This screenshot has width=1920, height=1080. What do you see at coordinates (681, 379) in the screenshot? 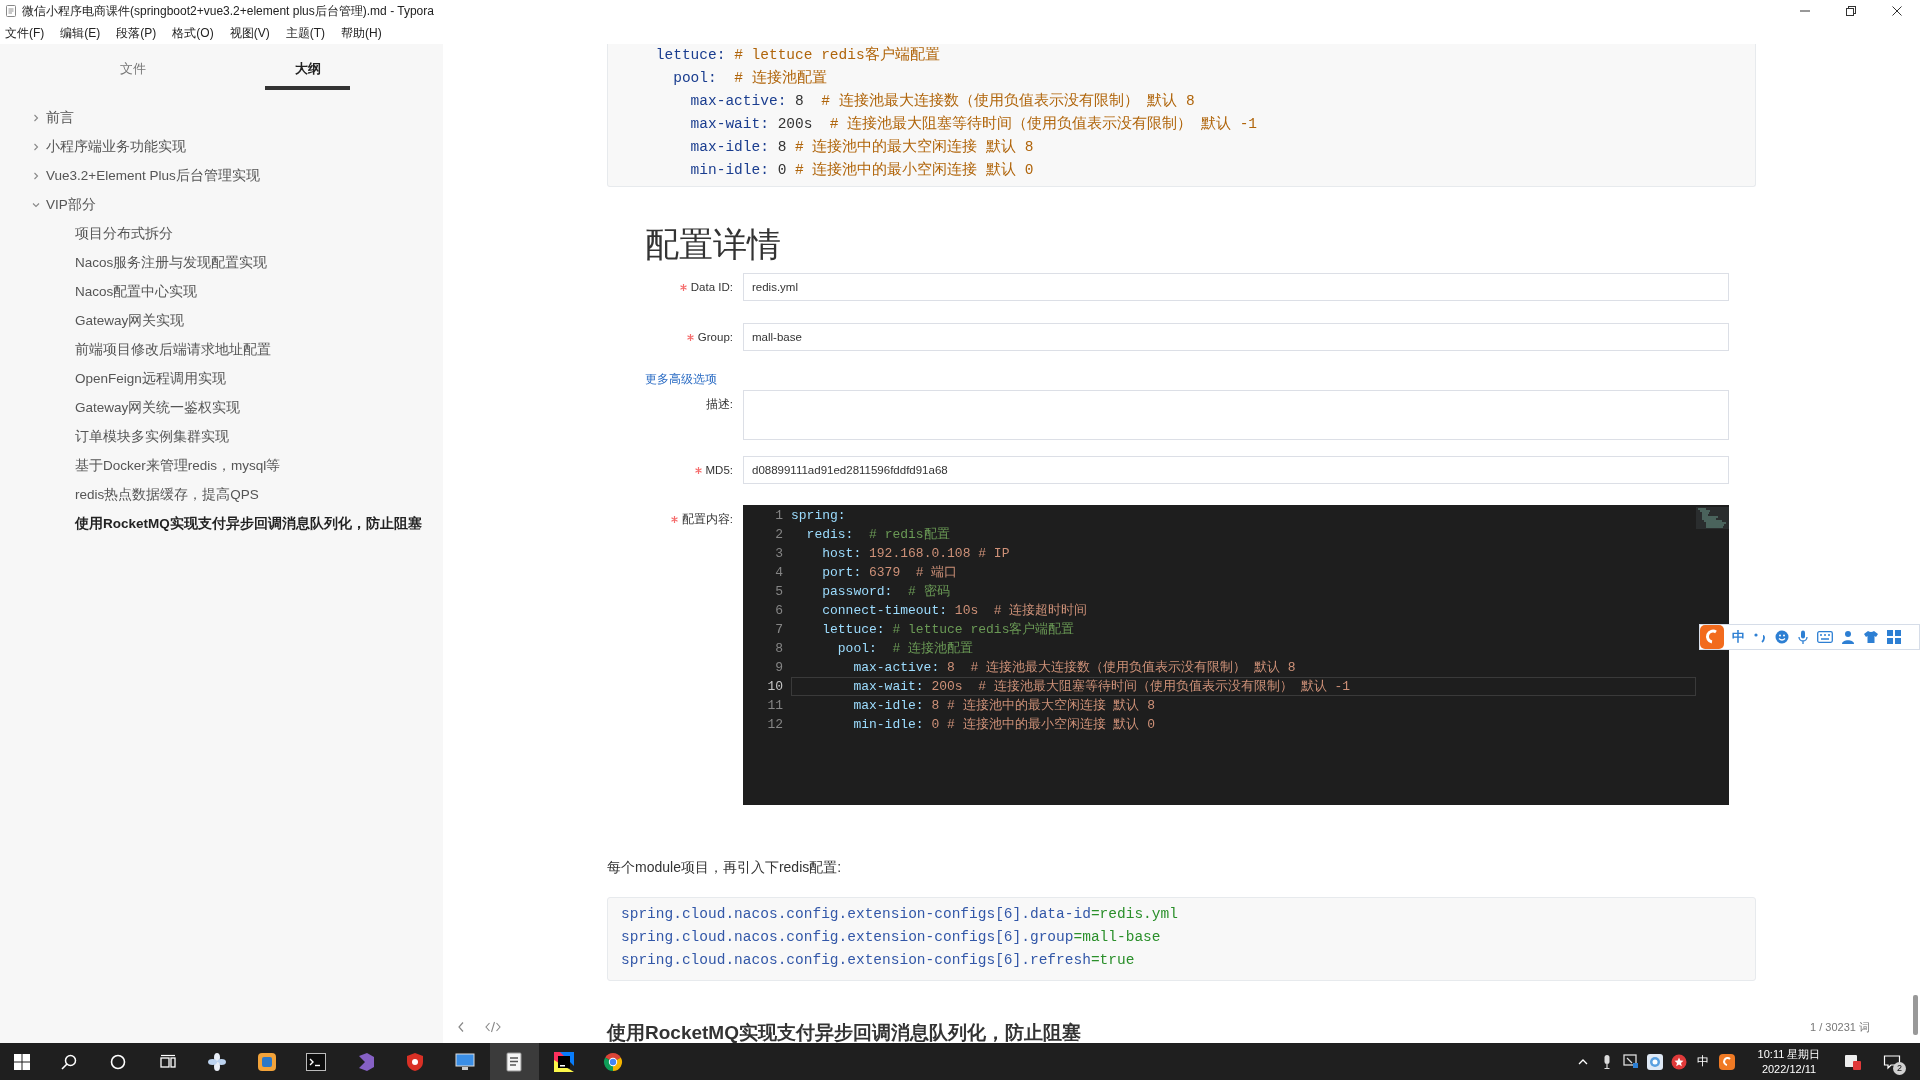
I see `advanced-options-link: 更多高级选项` at bounding box center [681, 379].